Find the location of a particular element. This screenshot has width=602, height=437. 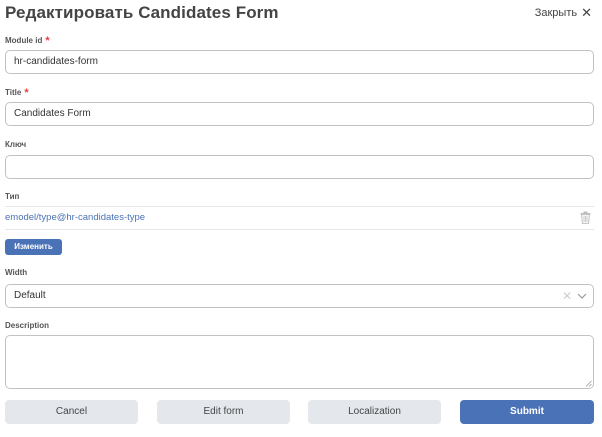

localization-button: Localization is located at coordinates (374, 412).